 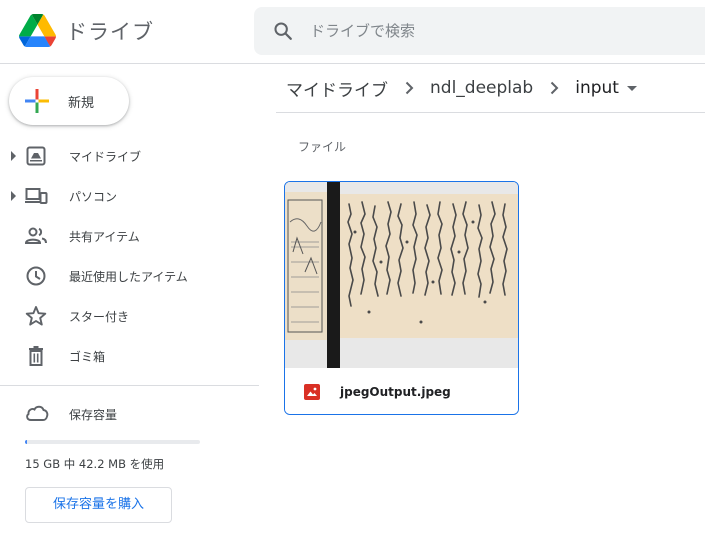 I want to click on cloud-icon, so click(x=37, y=413).